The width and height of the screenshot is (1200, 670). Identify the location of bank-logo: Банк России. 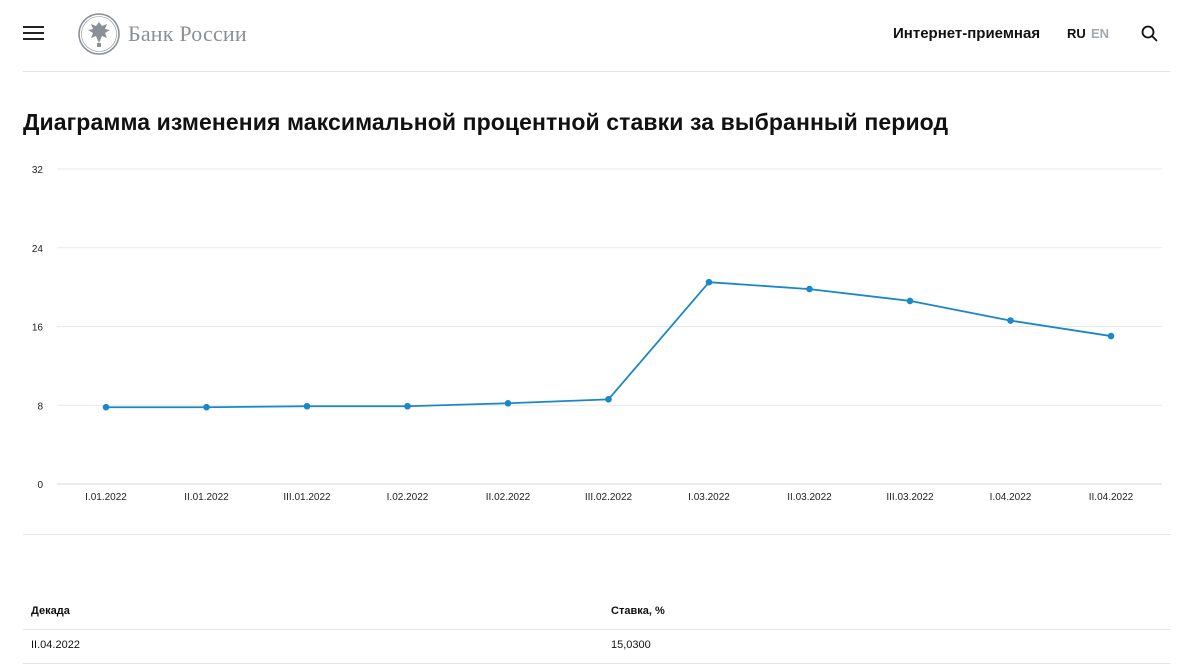
(162, 34).